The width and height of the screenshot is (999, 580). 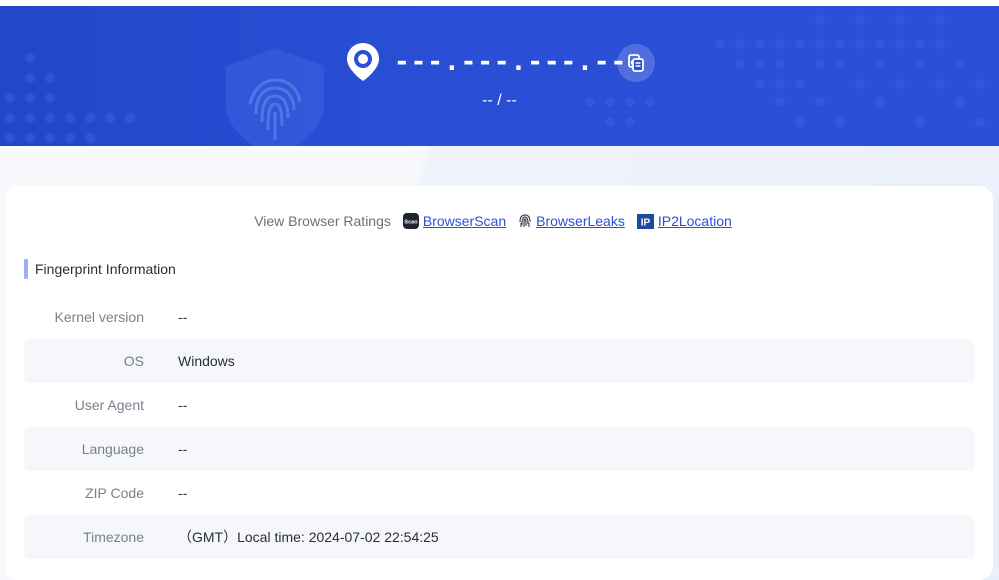 I want to click on browserscan-icon: Scan, so click(x=410, y=221).